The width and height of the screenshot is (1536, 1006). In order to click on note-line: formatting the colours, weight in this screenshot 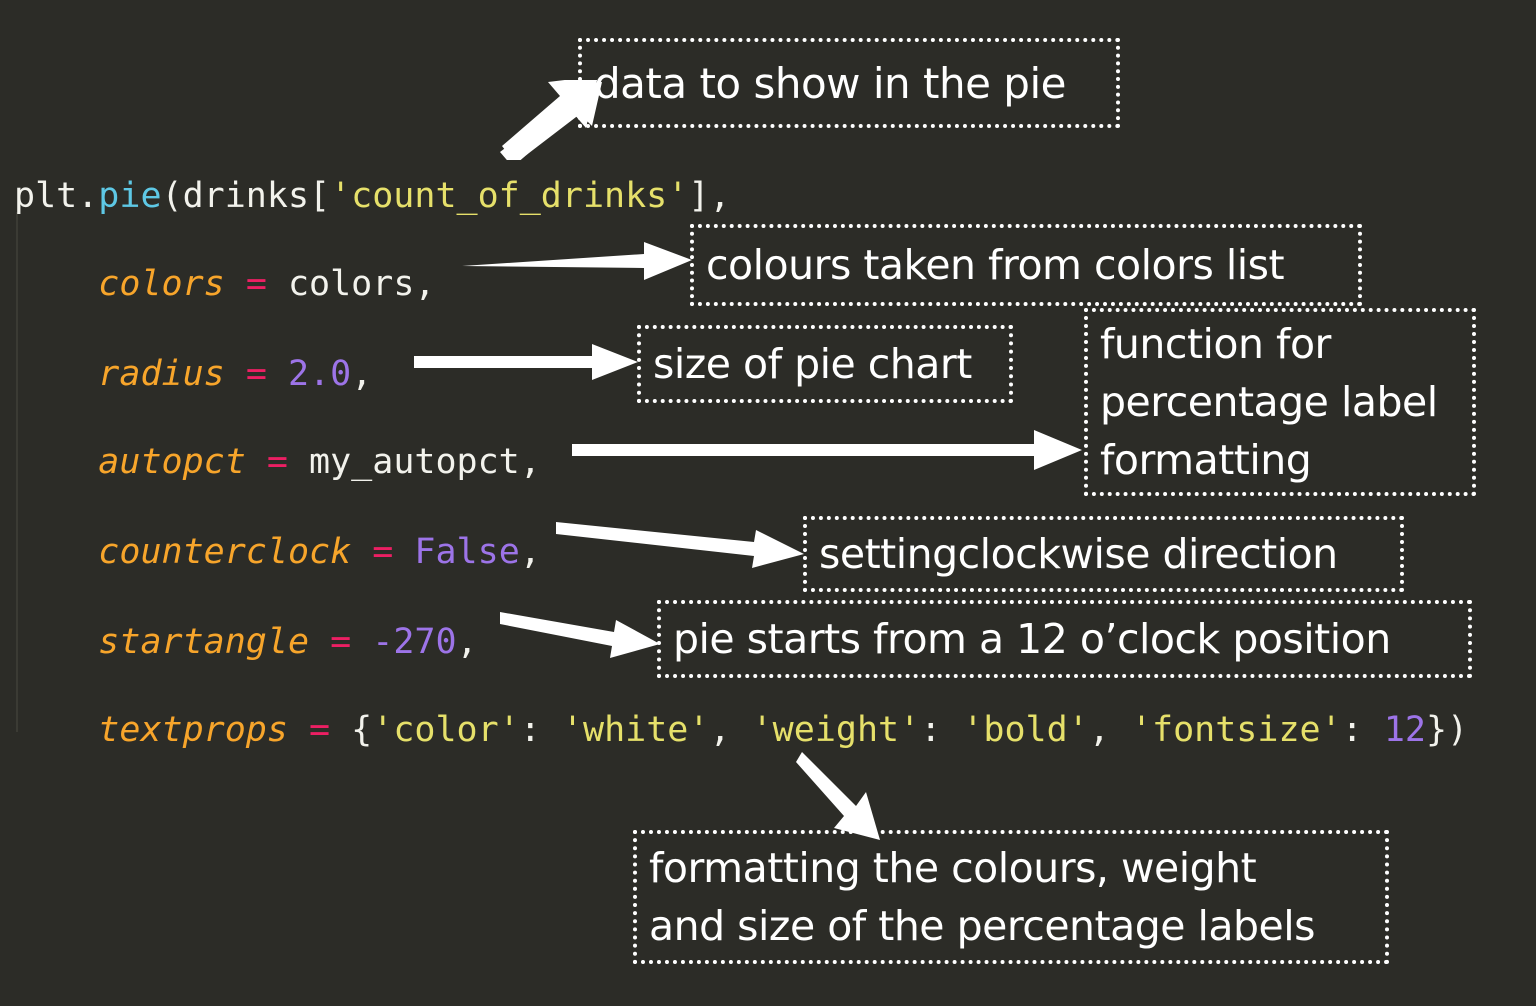, I will do `click(953, 868)`.